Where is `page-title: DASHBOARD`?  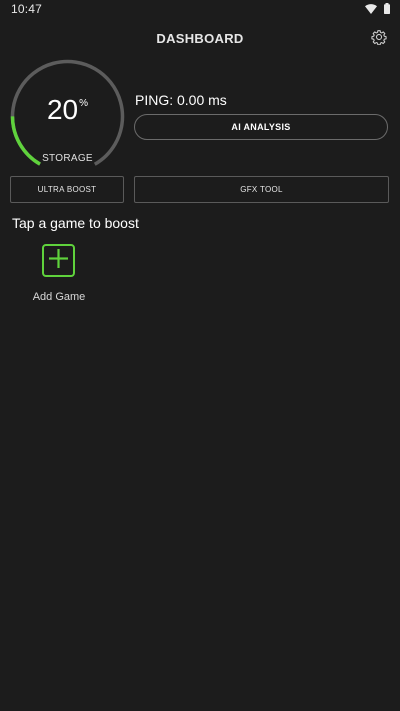
page-title: DASHBOARD is located at coordinates (200, 38).